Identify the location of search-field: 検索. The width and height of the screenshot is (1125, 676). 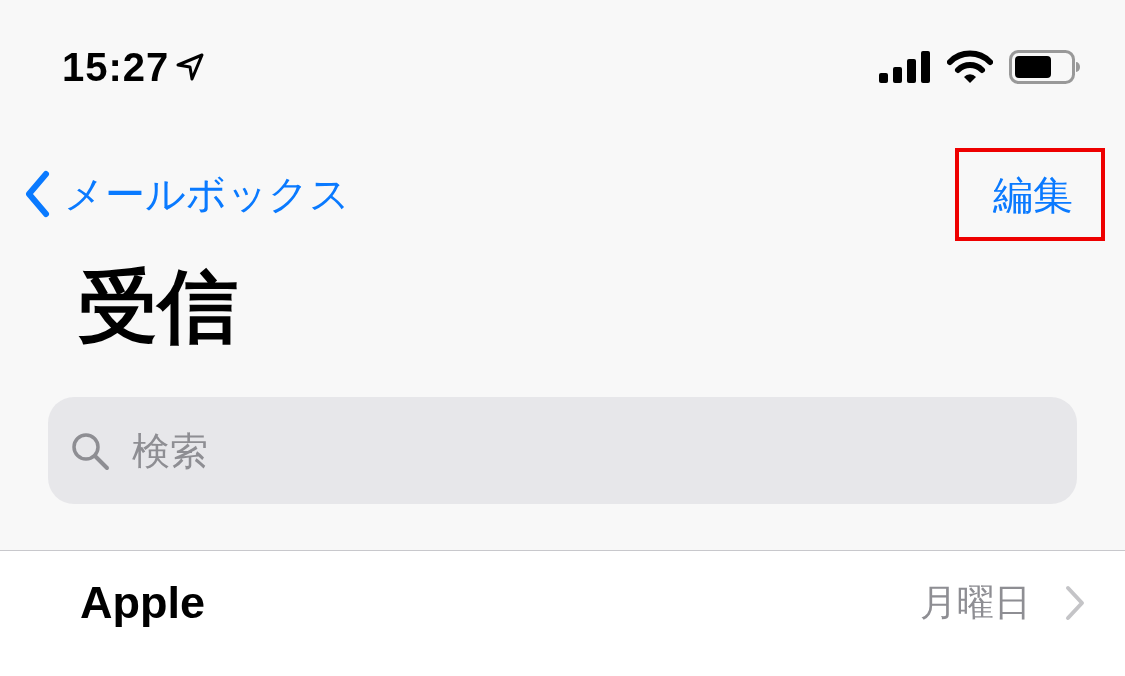
(562, 450).